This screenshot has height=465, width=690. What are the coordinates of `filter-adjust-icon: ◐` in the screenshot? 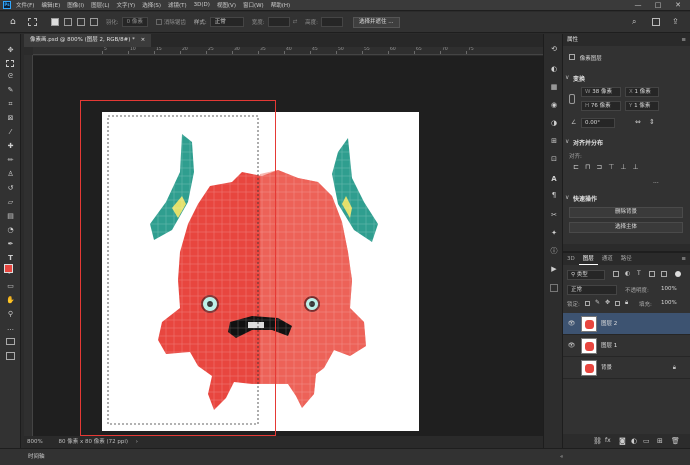 It's located at (627, 273).